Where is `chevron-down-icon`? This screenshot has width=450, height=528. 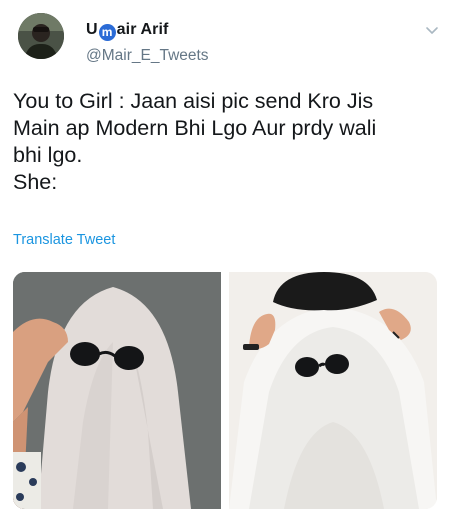
chevron-down-icon is located at coordinates (432, 30).